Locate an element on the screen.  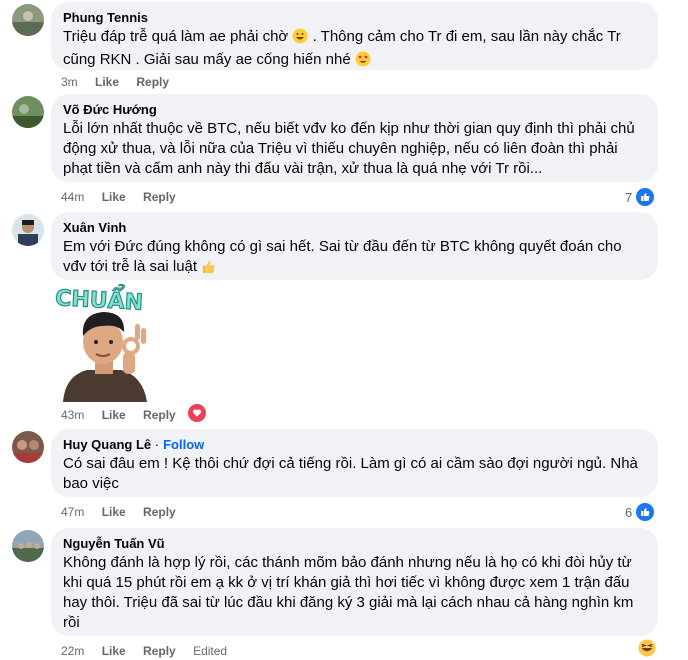
love-reaction-icon is located at coordinates (197, 413).